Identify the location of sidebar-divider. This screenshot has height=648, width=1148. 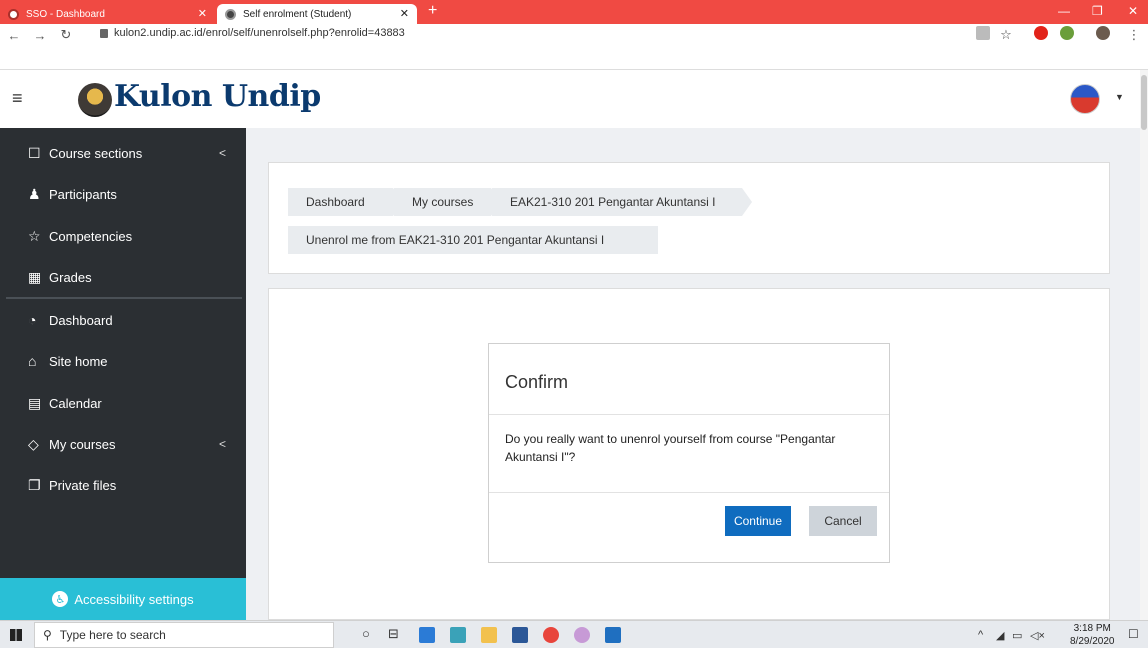
(124, 298).